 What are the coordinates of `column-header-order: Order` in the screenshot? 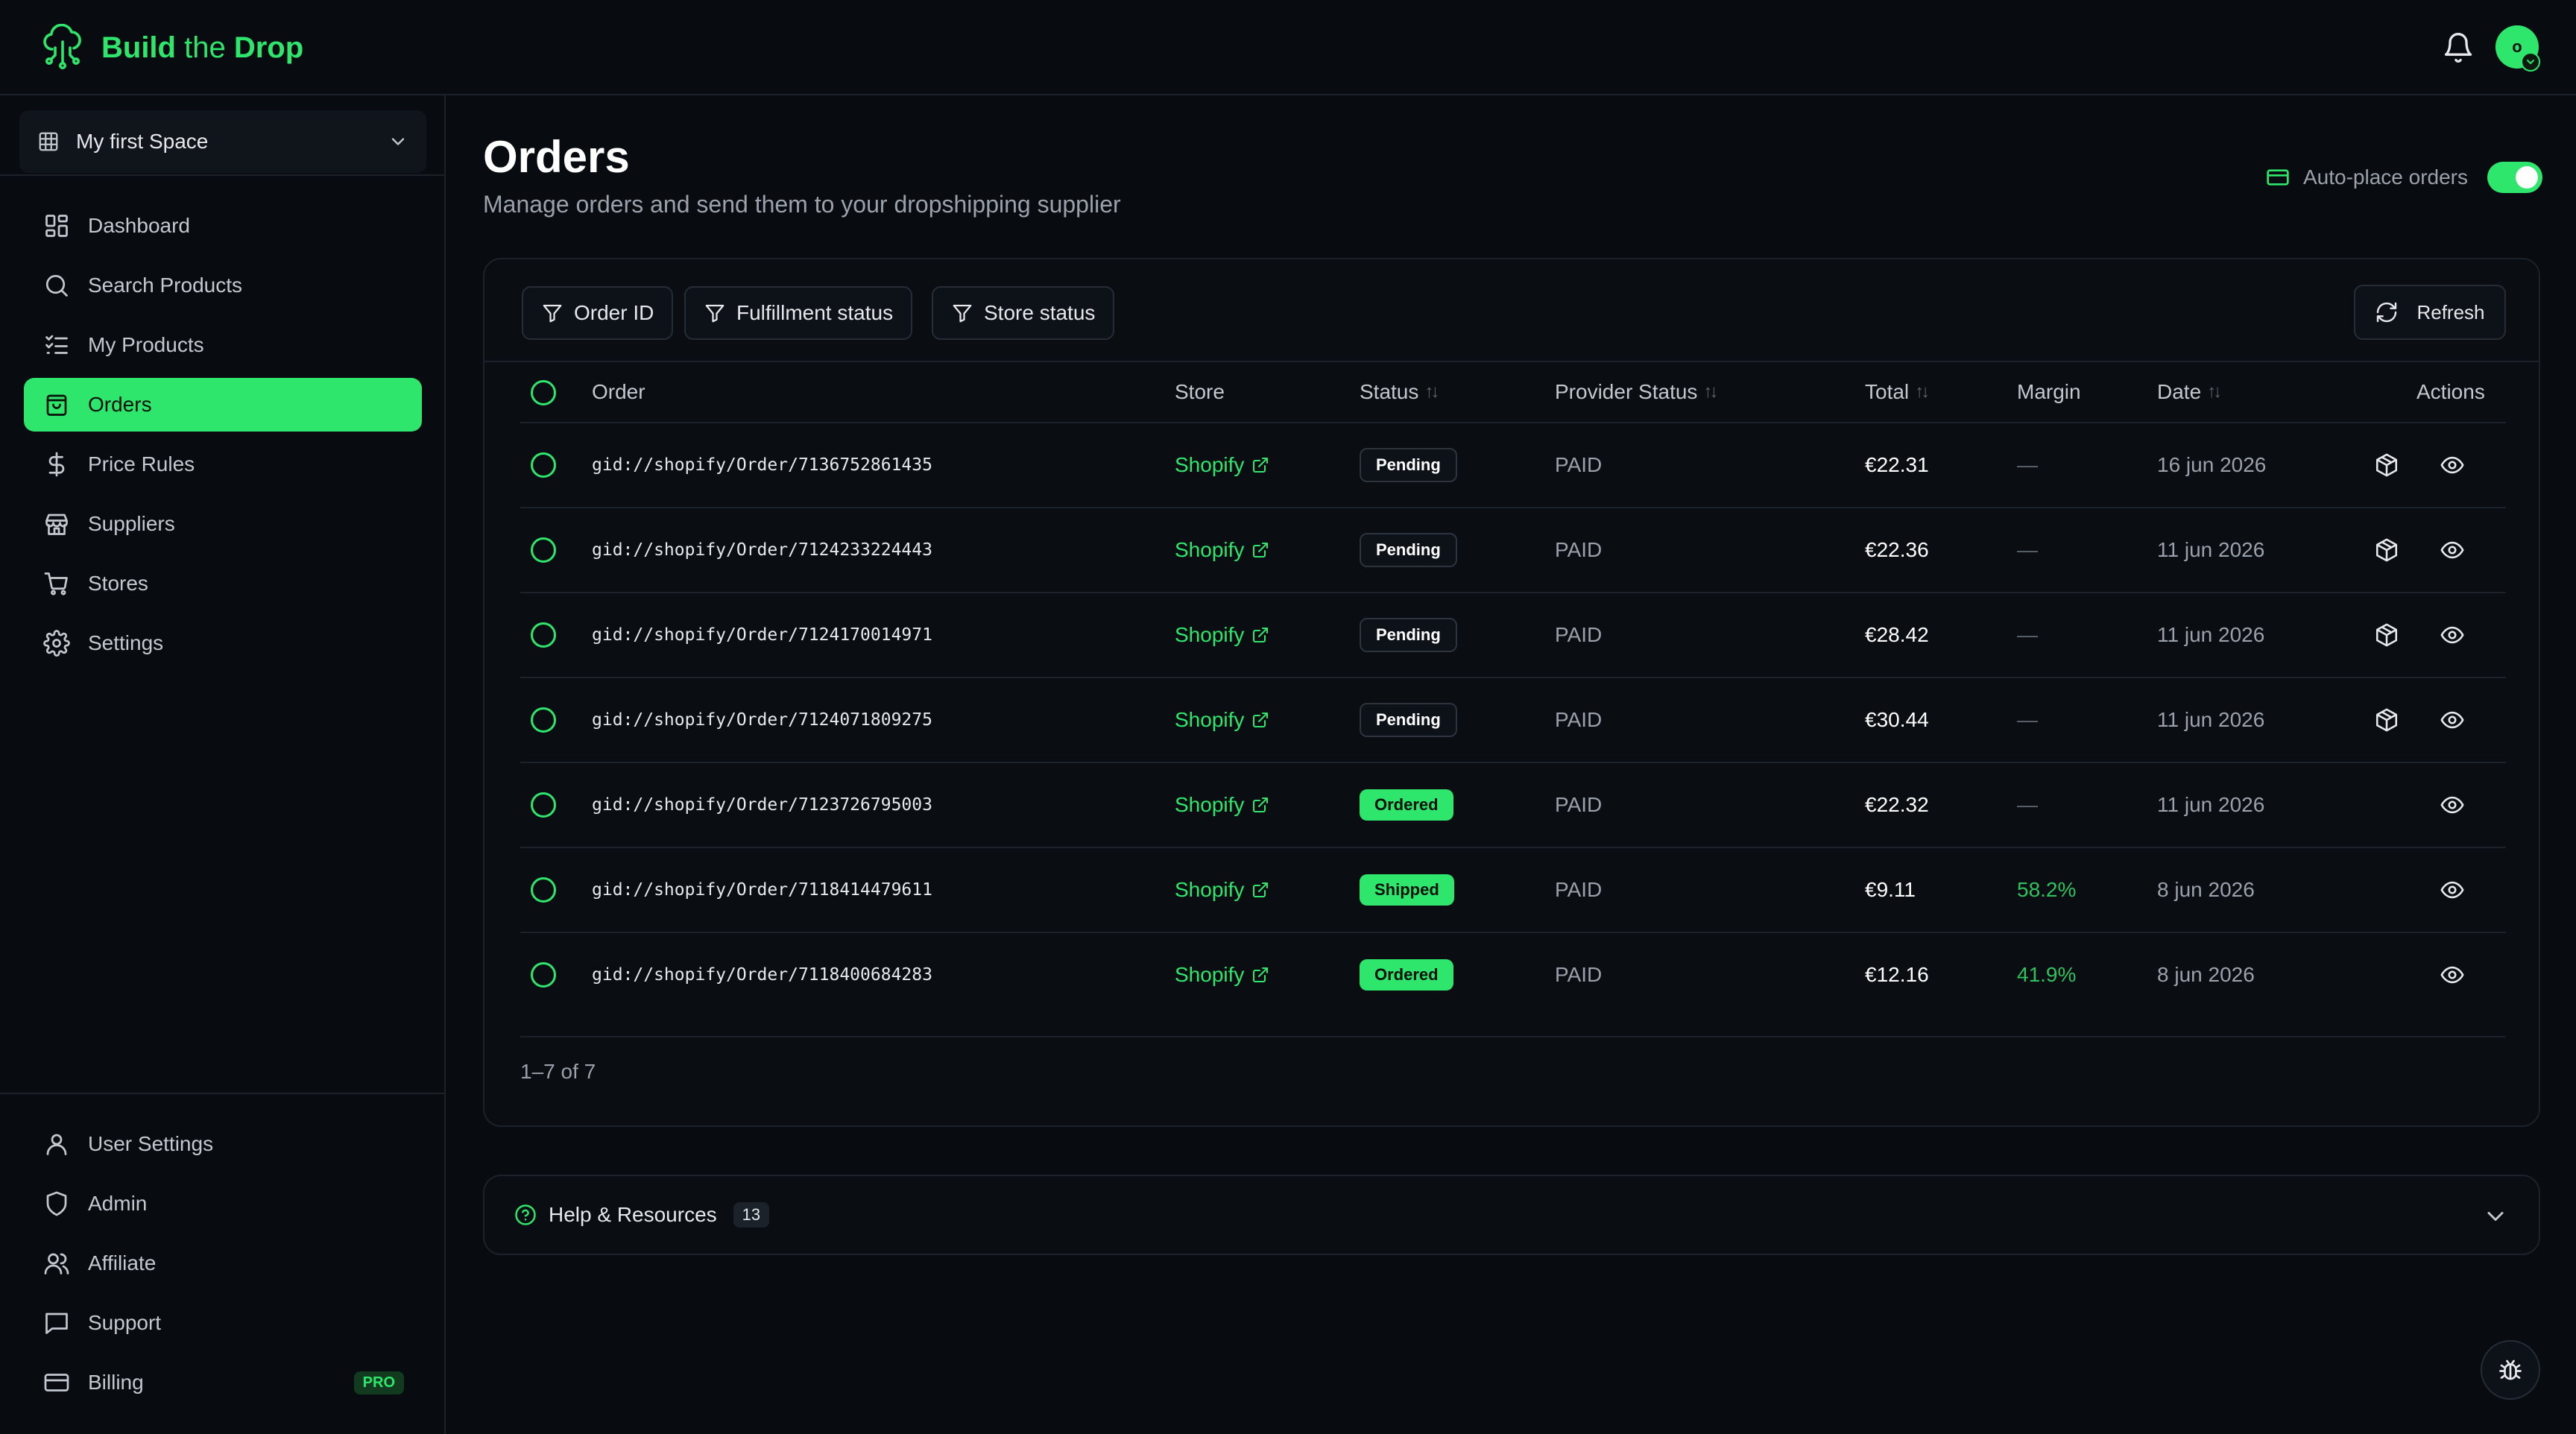 It's located at (618, 392).